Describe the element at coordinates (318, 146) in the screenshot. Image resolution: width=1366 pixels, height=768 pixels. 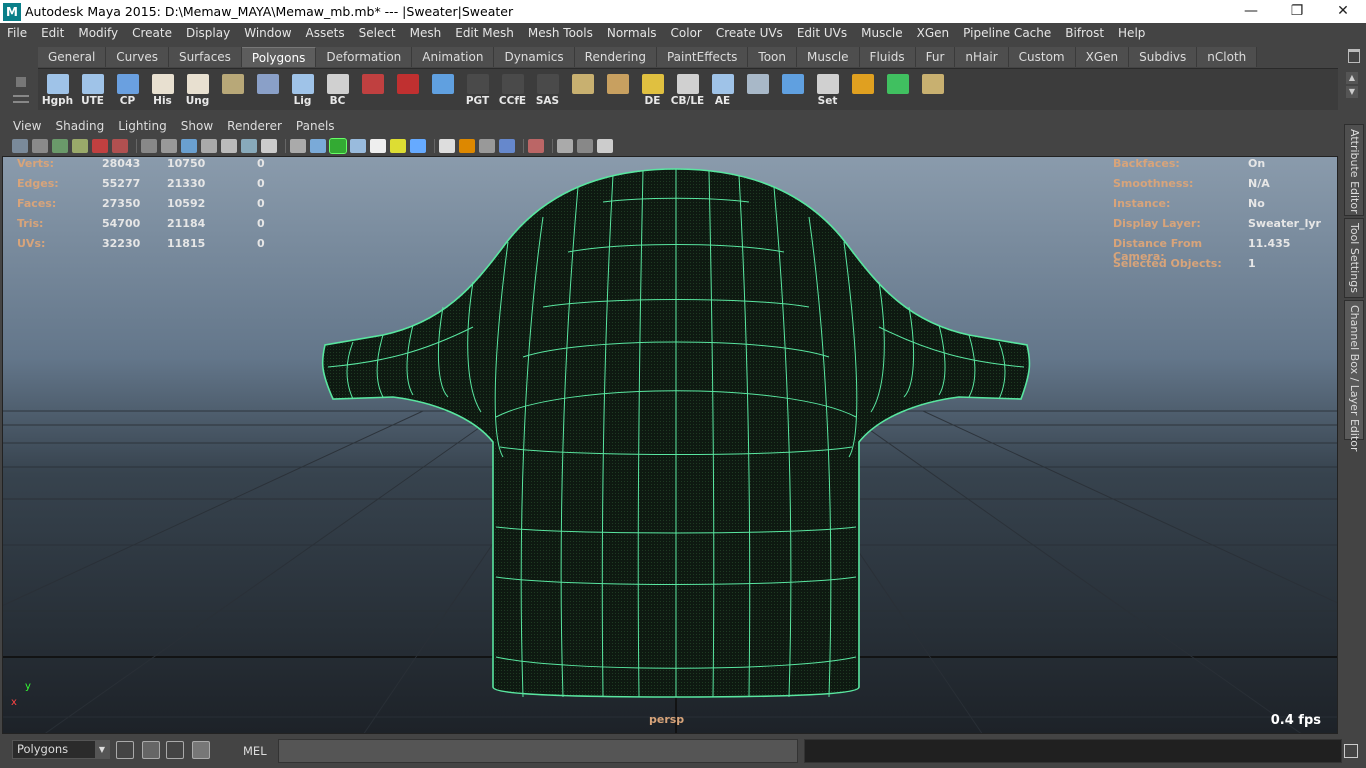
I see `smooth-shade-icon` at that location.